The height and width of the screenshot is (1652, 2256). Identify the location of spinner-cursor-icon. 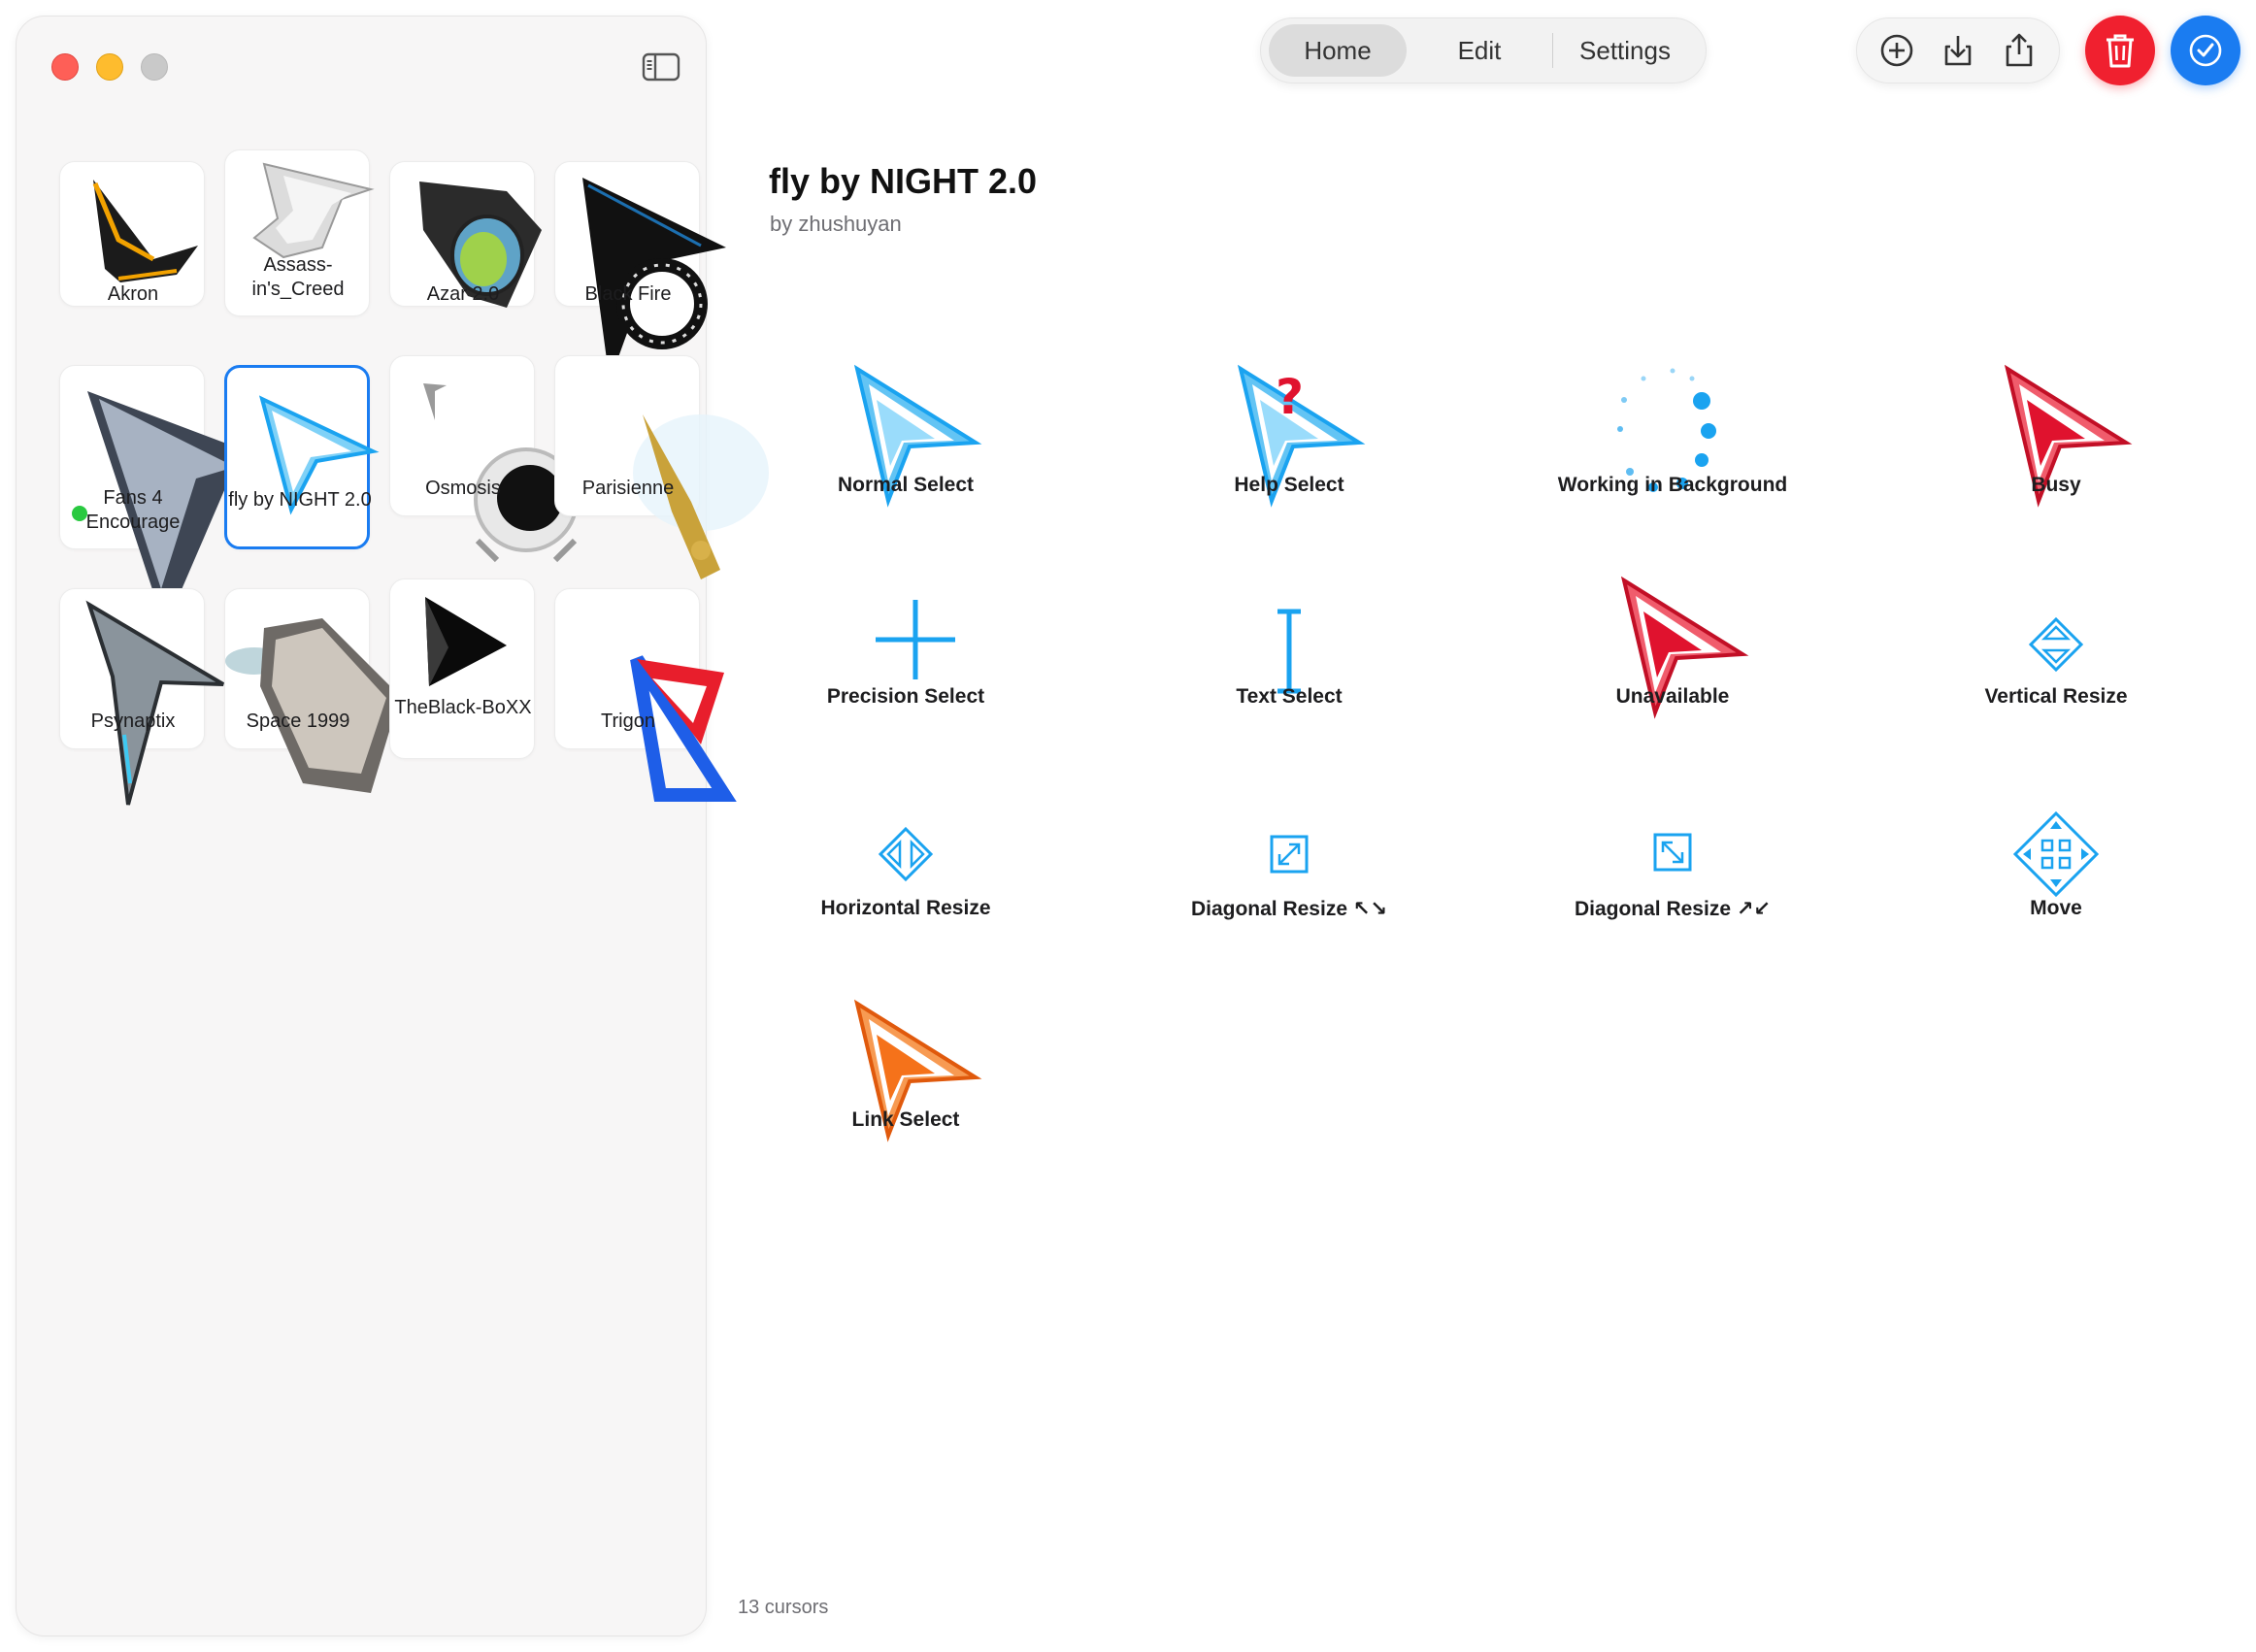
(1666, 430).